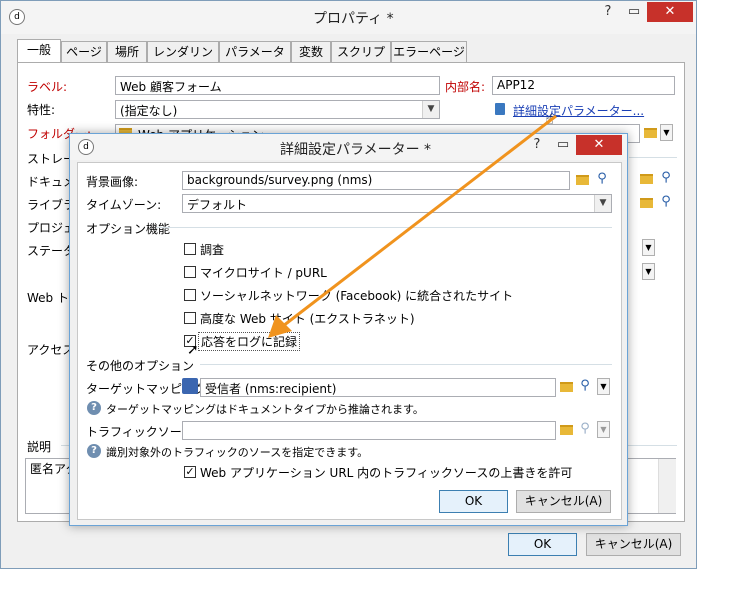 Image resolution: width=729 pixels, height=597 pixels. I want to click on folder-dropdown-button: ▼, so click(666, 132).